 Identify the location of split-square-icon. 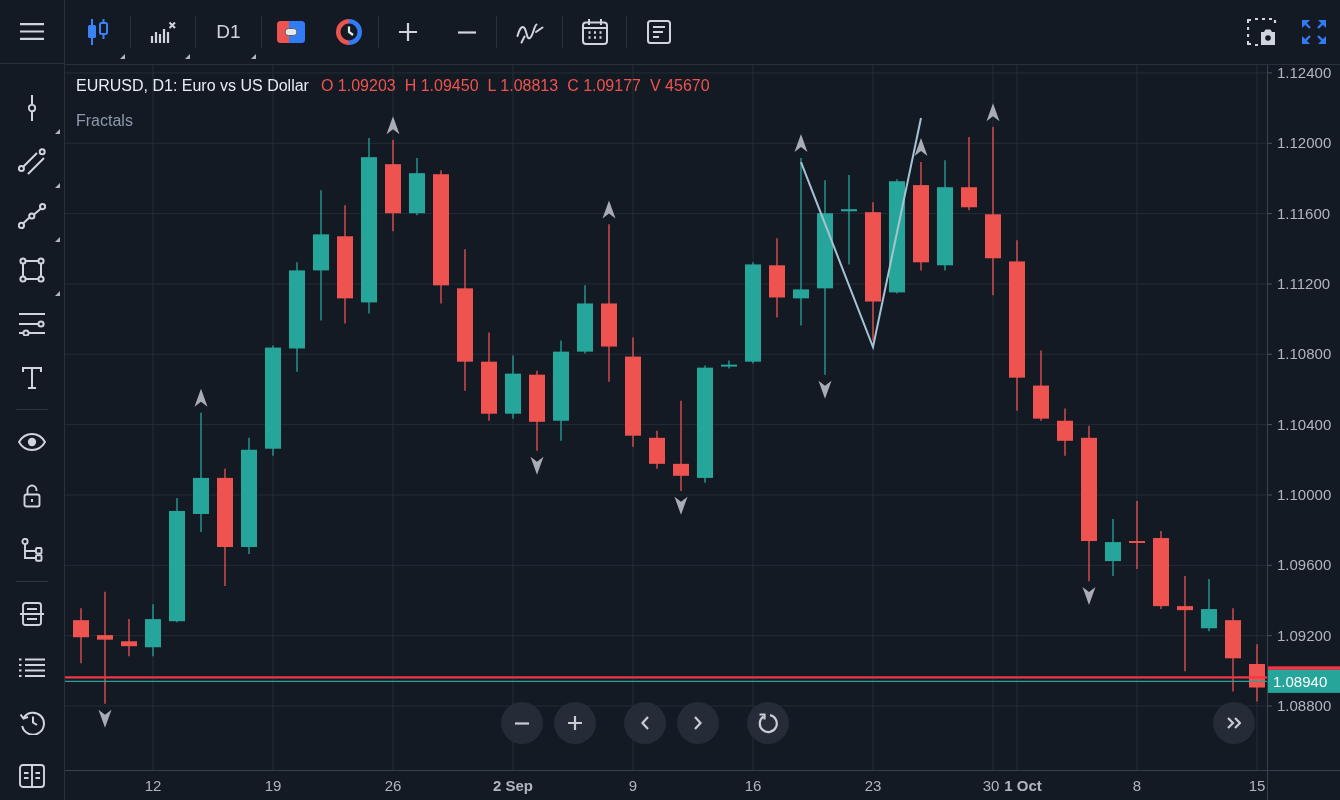
(291, 32).